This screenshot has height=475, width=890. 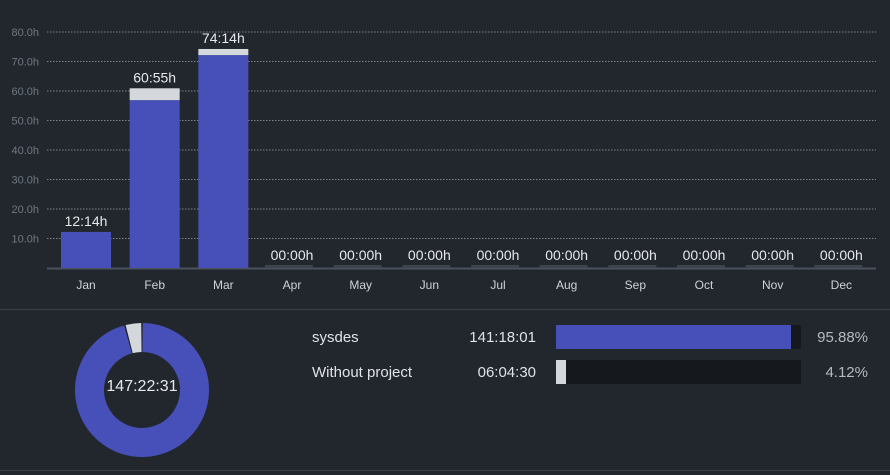 I want to click on bar-data-label: 12:14h, so click(x=86, y=221).